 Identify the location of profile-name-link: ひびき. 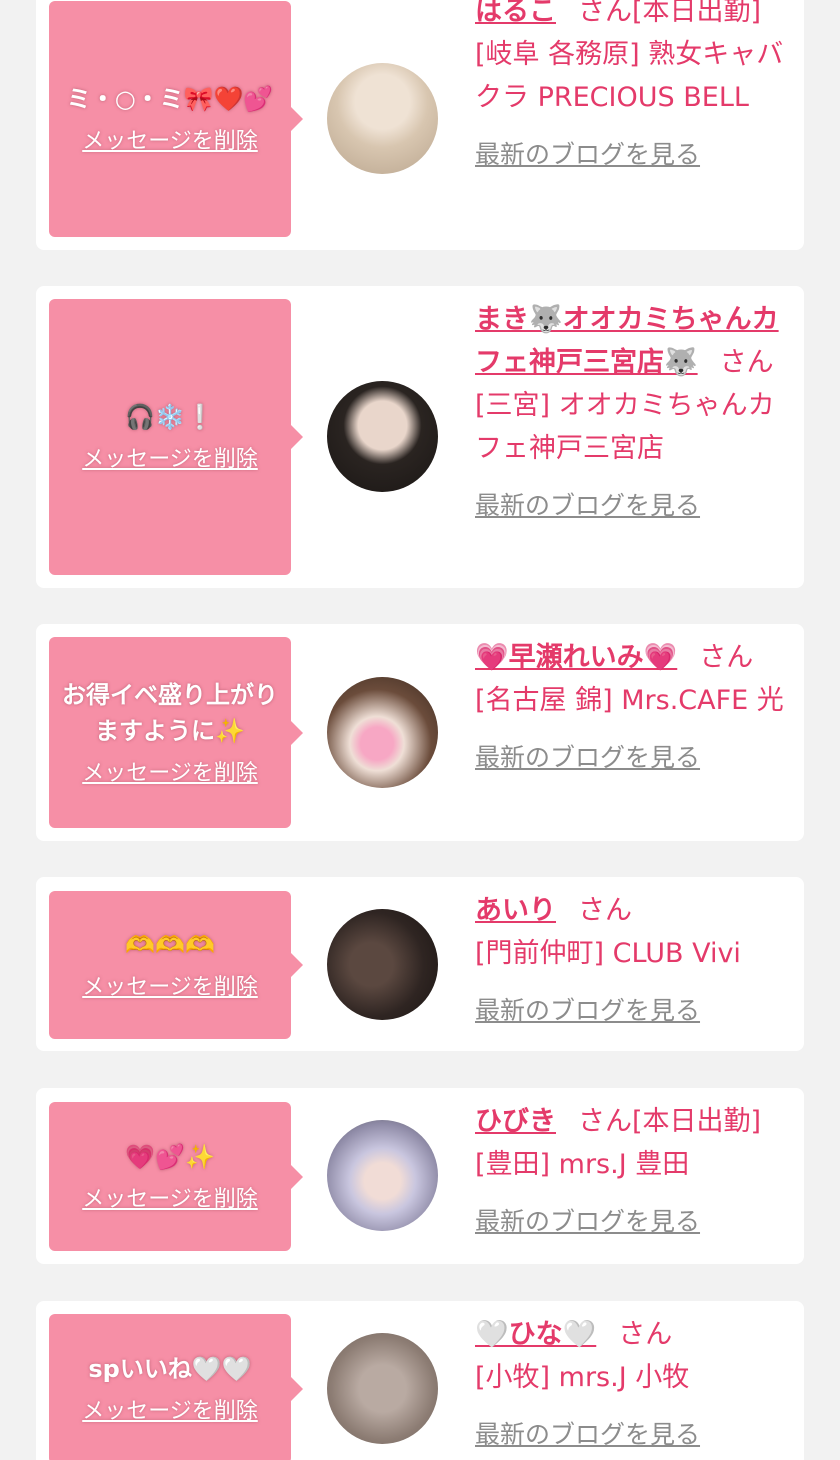
(515, 1121).